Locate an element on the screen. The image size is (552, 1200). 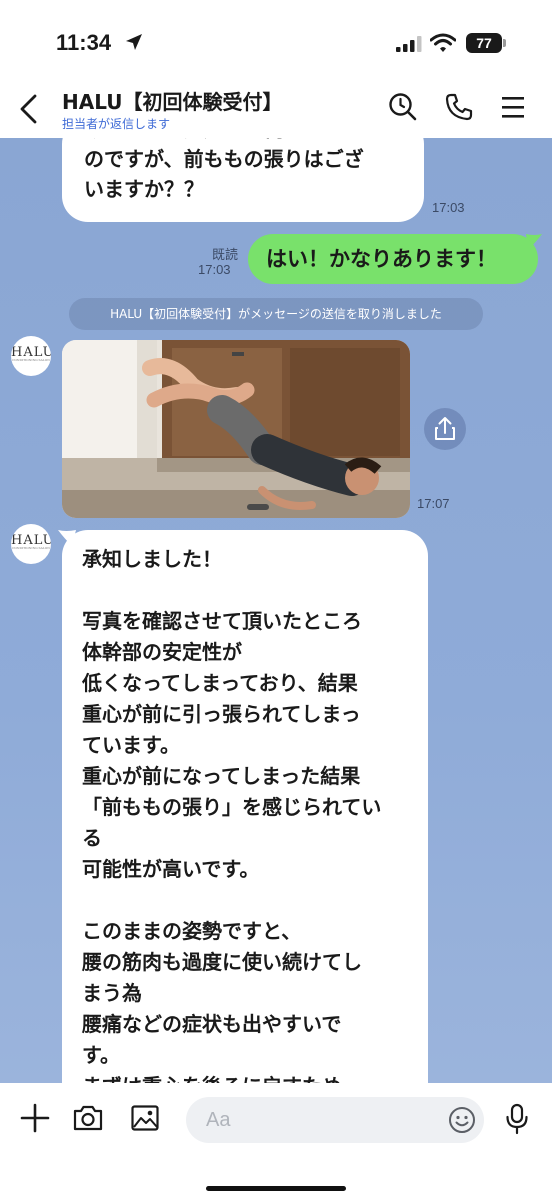
share-icon is located at coordinates (445, 428).